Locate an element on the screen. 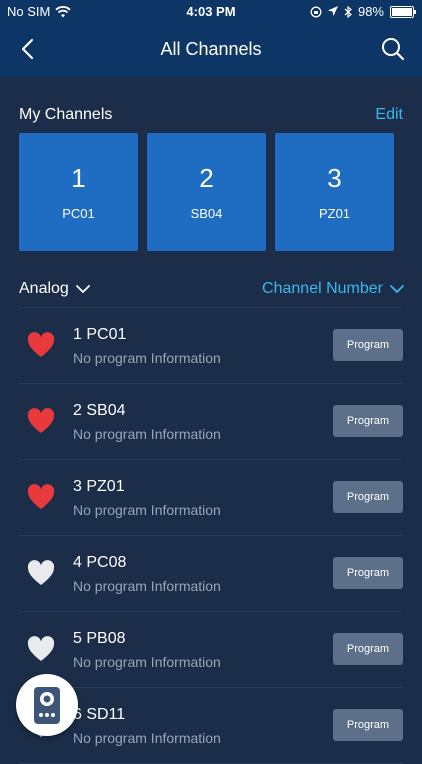 This screenshot has width=422, height=764. channel-card: 1 PC01 is located at coordinates (78, 192).